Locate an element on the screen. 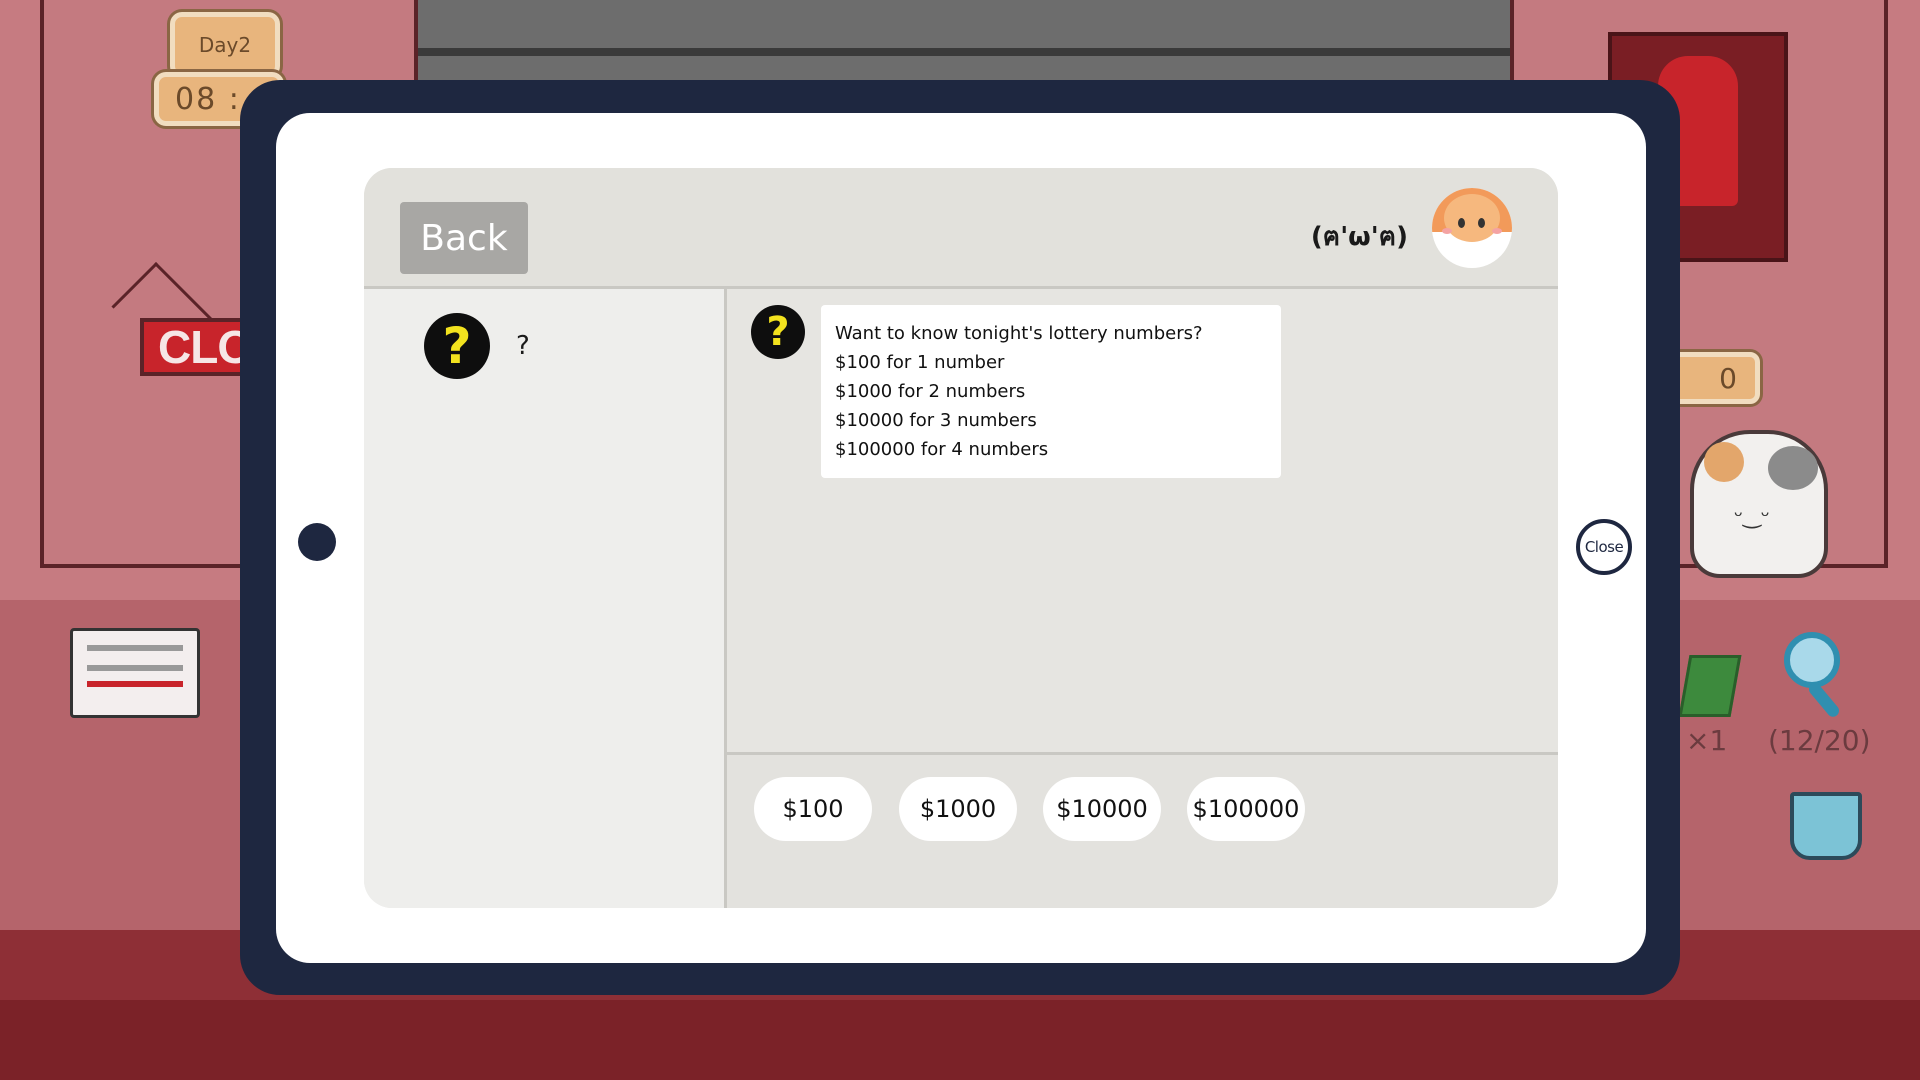 This screenshot has height=1080, width=1920. message-line: $1000 for 2 numbers is located at coordinates (930, 391).